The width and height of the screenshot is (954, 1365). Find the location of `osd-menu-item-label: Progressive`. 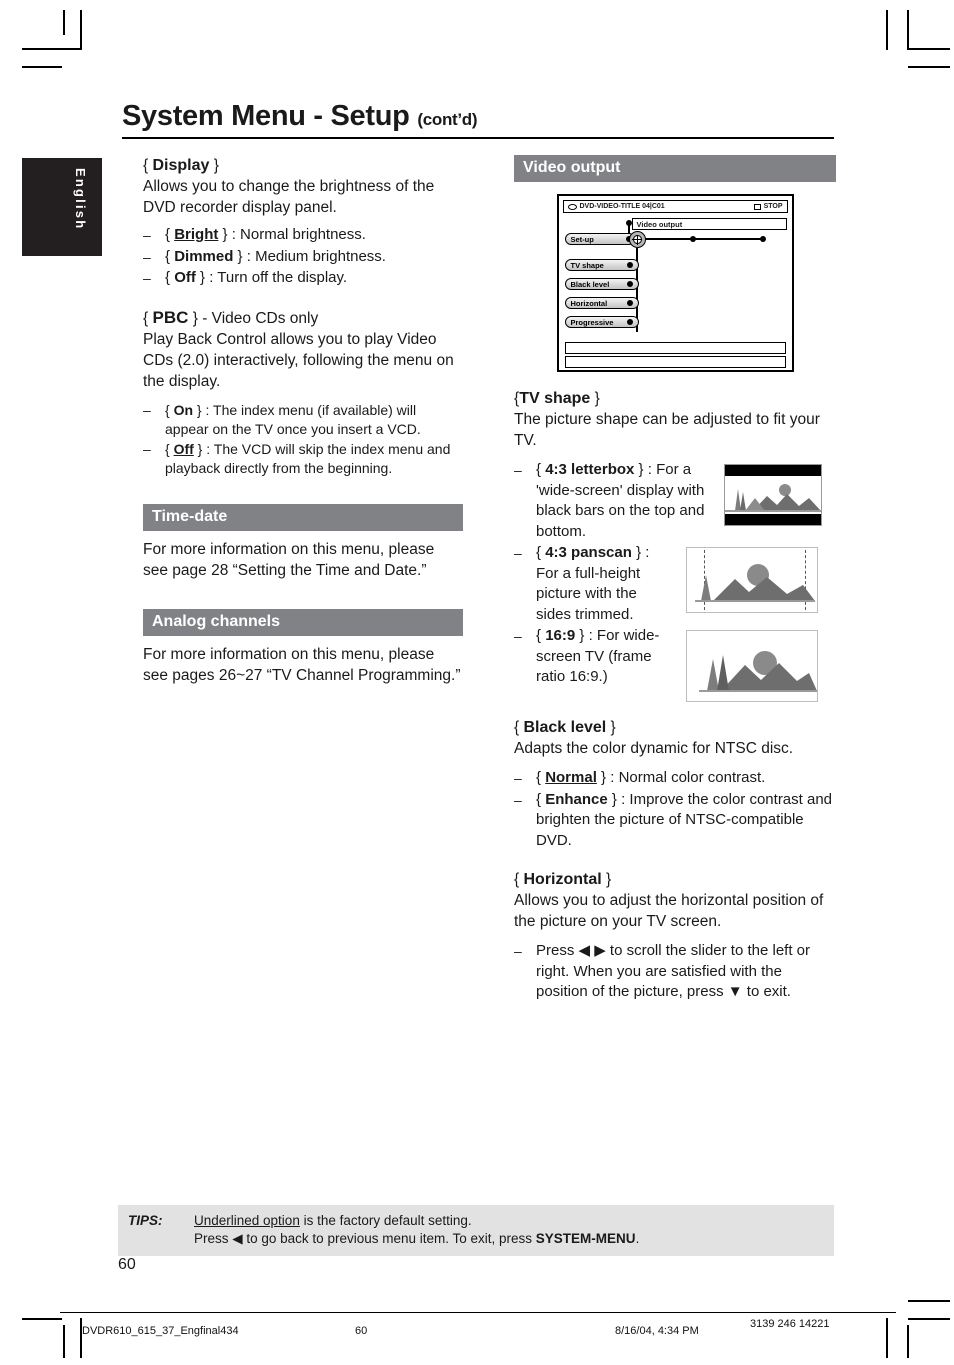

osd-menu-item-label: Progressive is located at coordinates (592, 322).